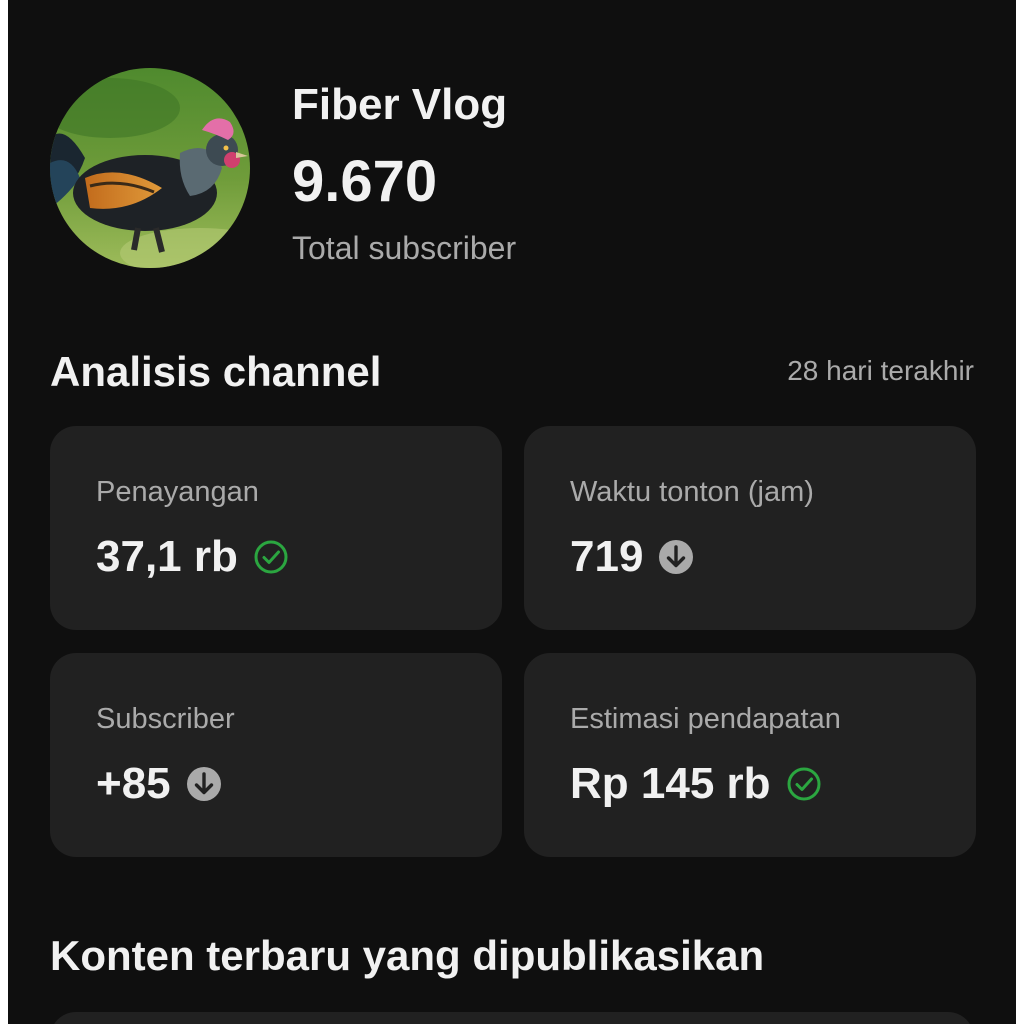  Describe the element at coordinates (276, 528) in the screenshot. I see `stat-card-views: Penayangan 37,1 rb` at that location.